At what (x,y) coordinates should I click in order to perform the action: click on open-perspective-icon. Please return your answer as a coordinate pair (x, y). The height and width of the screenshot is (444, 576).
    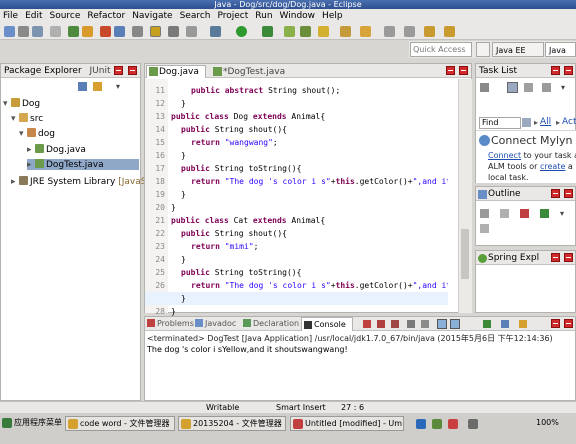
    Looking at the image, I should click on (483, 49).